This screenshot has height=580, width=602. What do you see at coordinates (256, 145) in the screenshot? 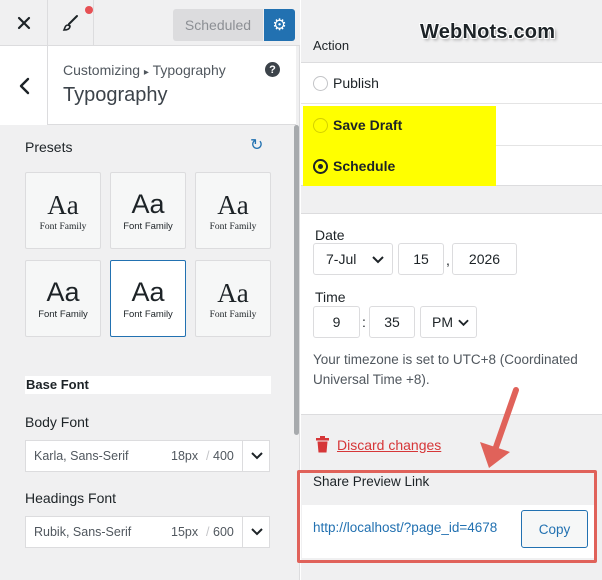
I see `reset-icon: ↻` at bounding box center [256, 145].